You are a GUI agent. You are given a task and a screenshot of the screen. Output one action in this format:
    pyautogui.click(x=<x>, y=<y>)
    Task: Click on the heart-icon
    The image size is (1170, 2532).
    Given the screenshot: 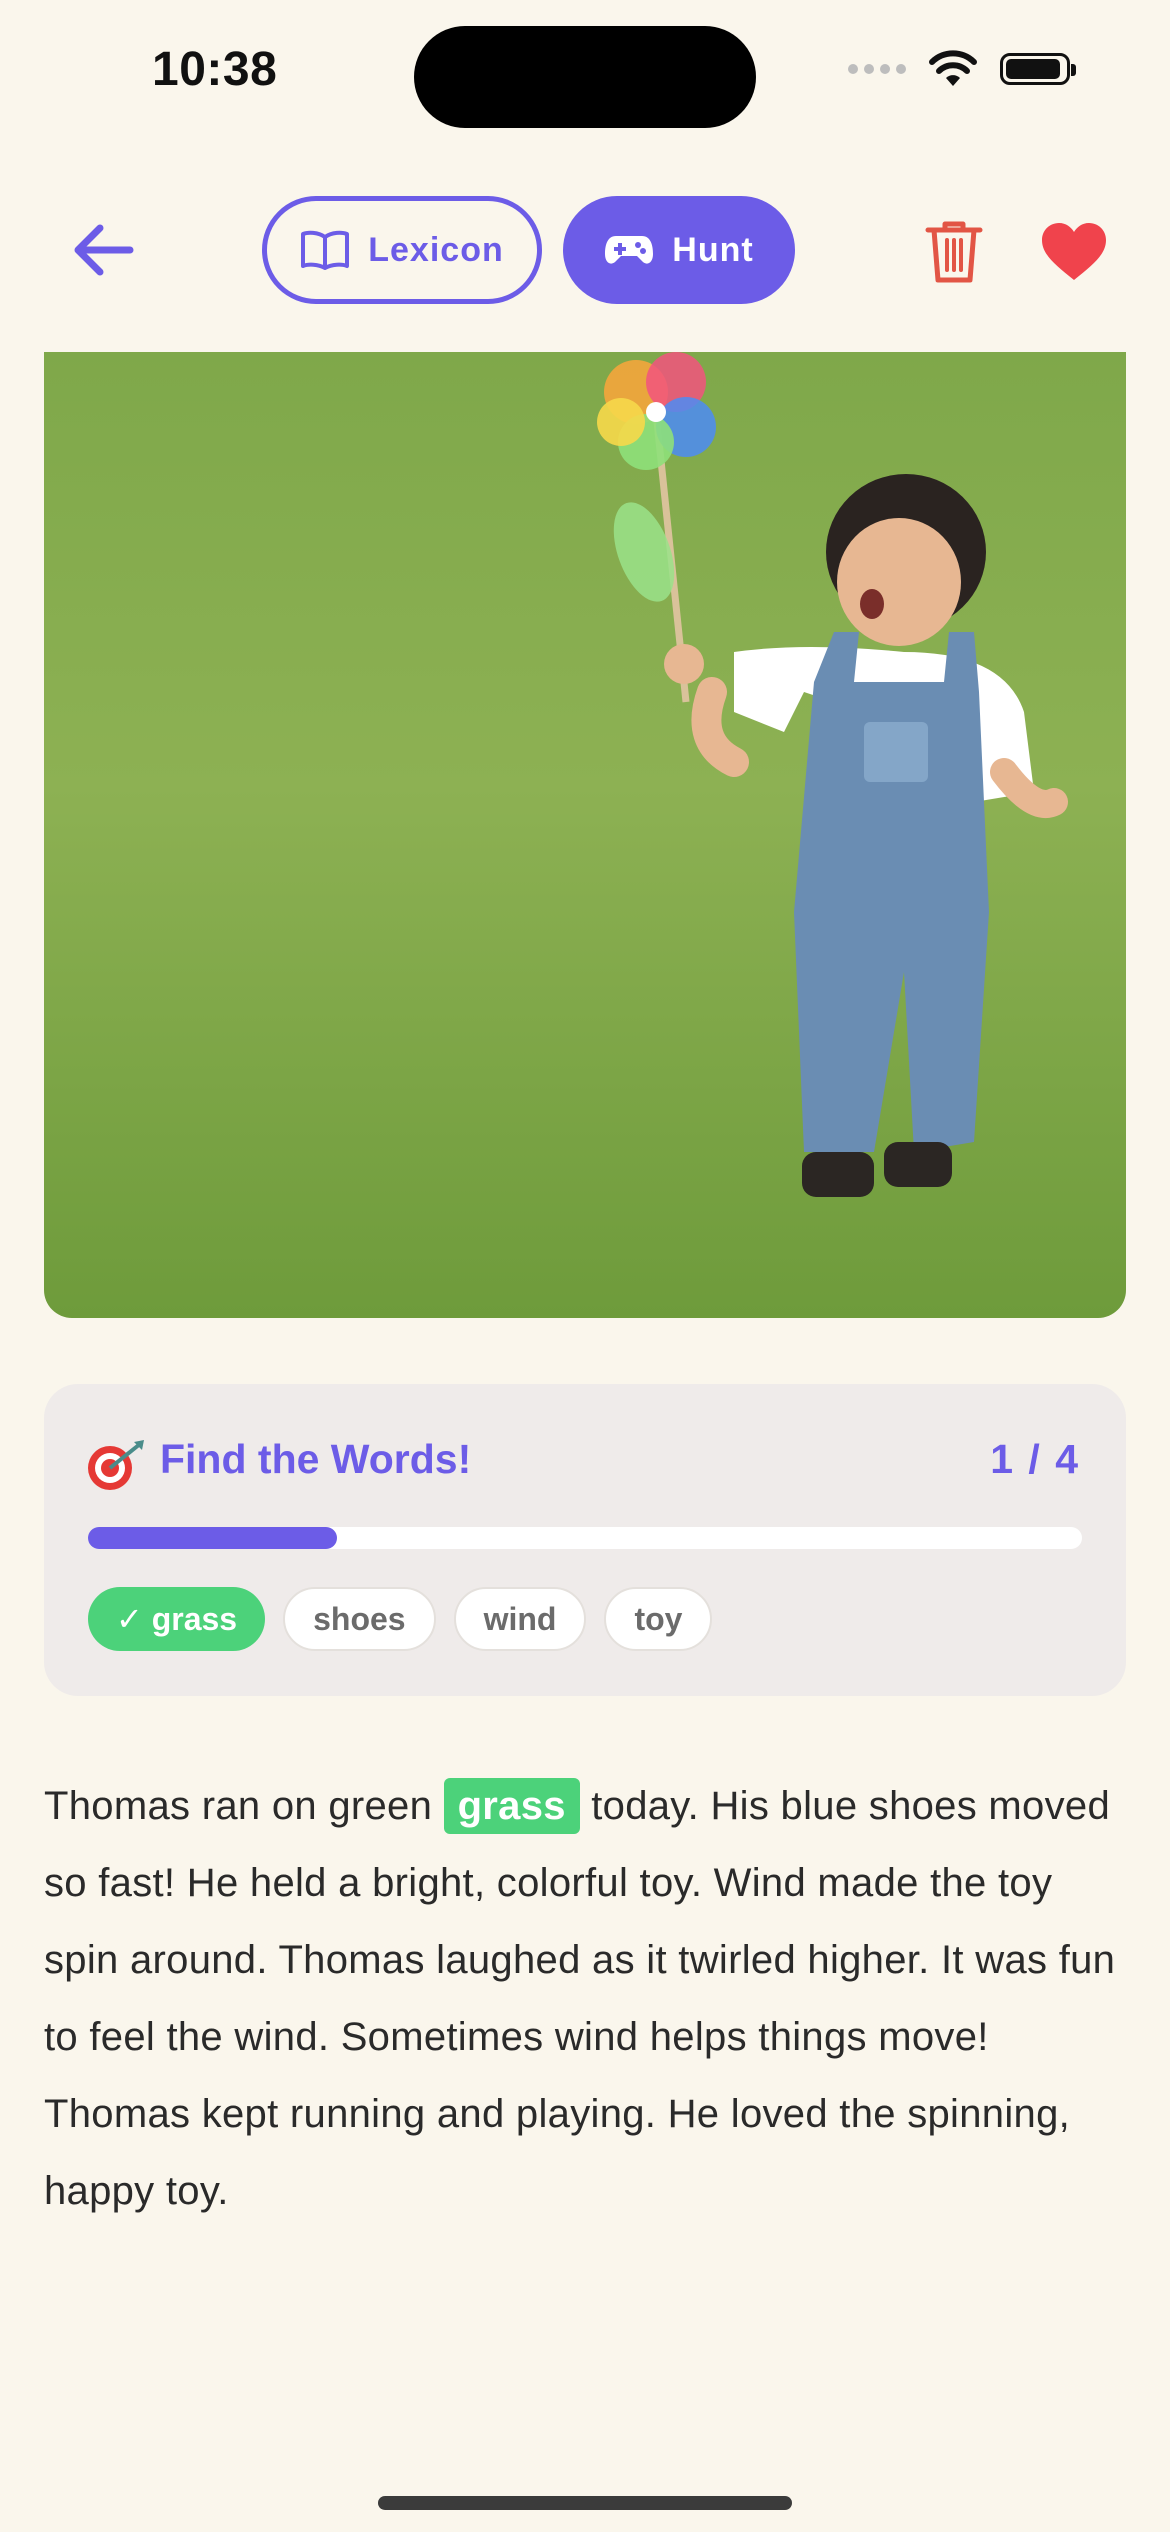 What is the action you would take?
    pyautogui.click(x=1074, y=252)
    